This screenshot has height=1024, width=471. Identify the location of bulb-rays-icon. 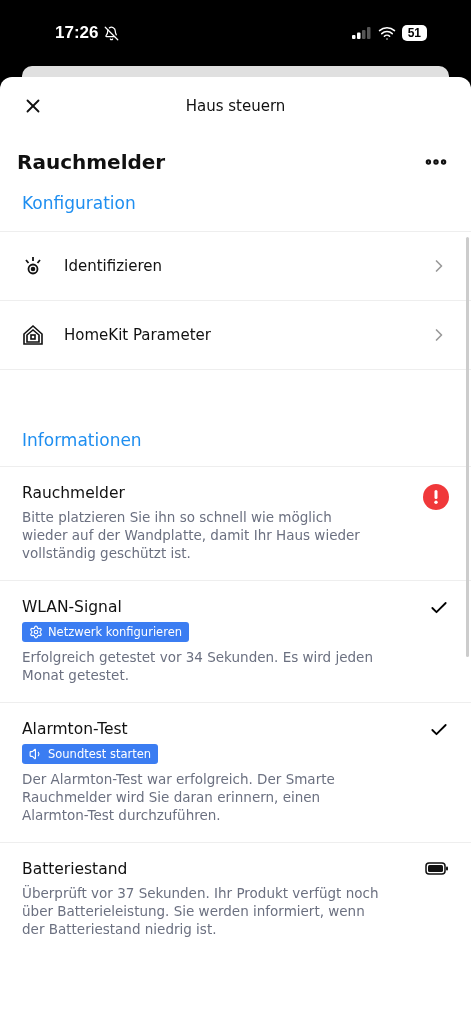
(33, 266).